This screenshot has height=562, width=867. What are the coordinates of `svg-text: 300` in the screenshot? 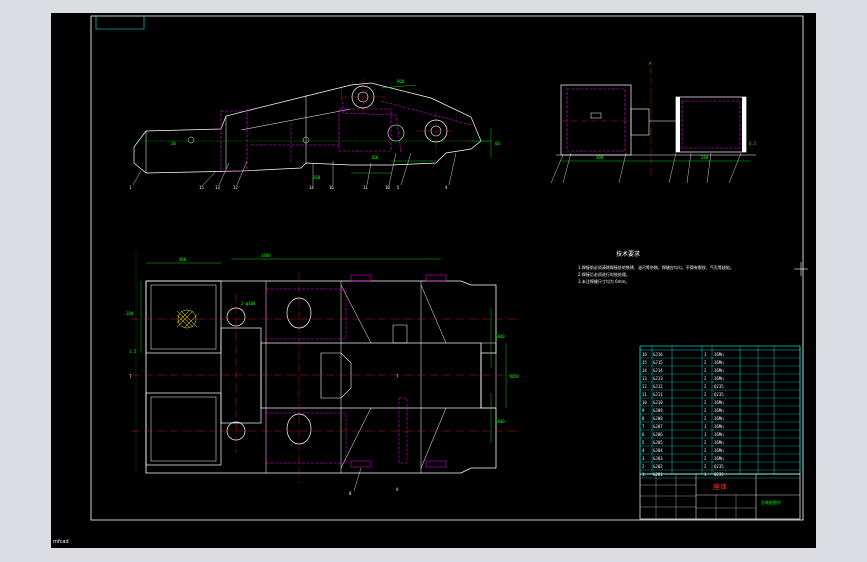 It's located at (600, 157).